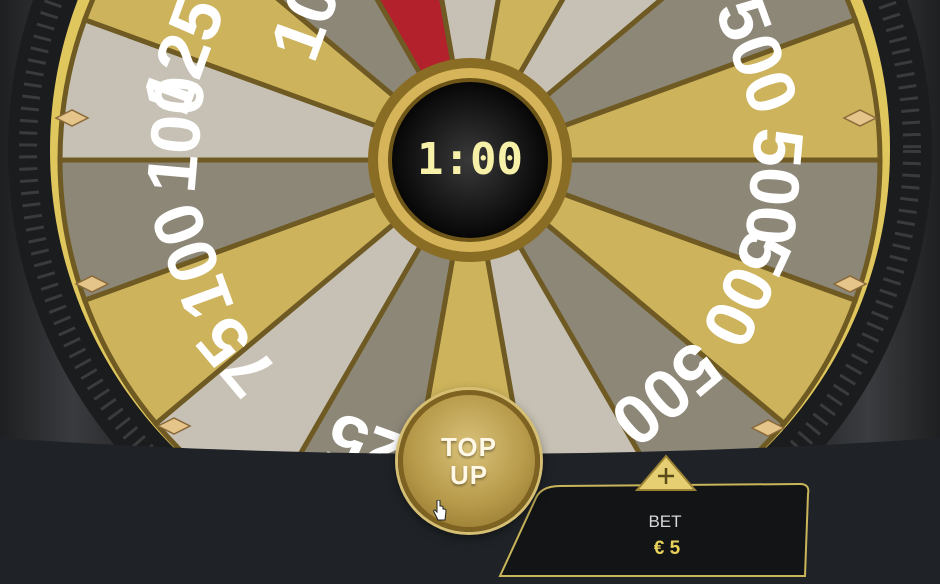  I want to click on topup-label-line1: TOP, so click(469, 447).